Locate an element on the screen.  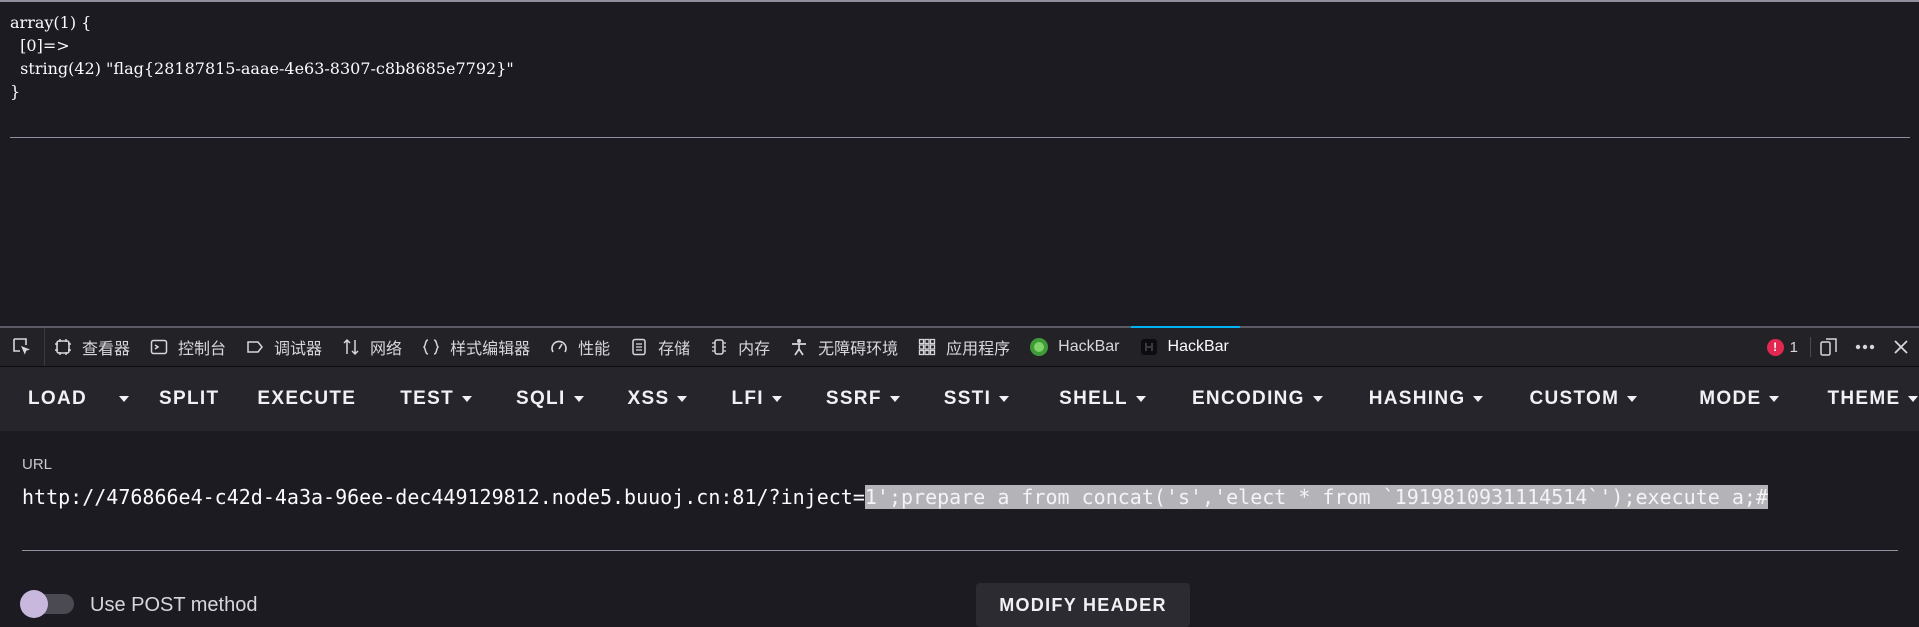
memory-icon is located at coordinates (719, 347).